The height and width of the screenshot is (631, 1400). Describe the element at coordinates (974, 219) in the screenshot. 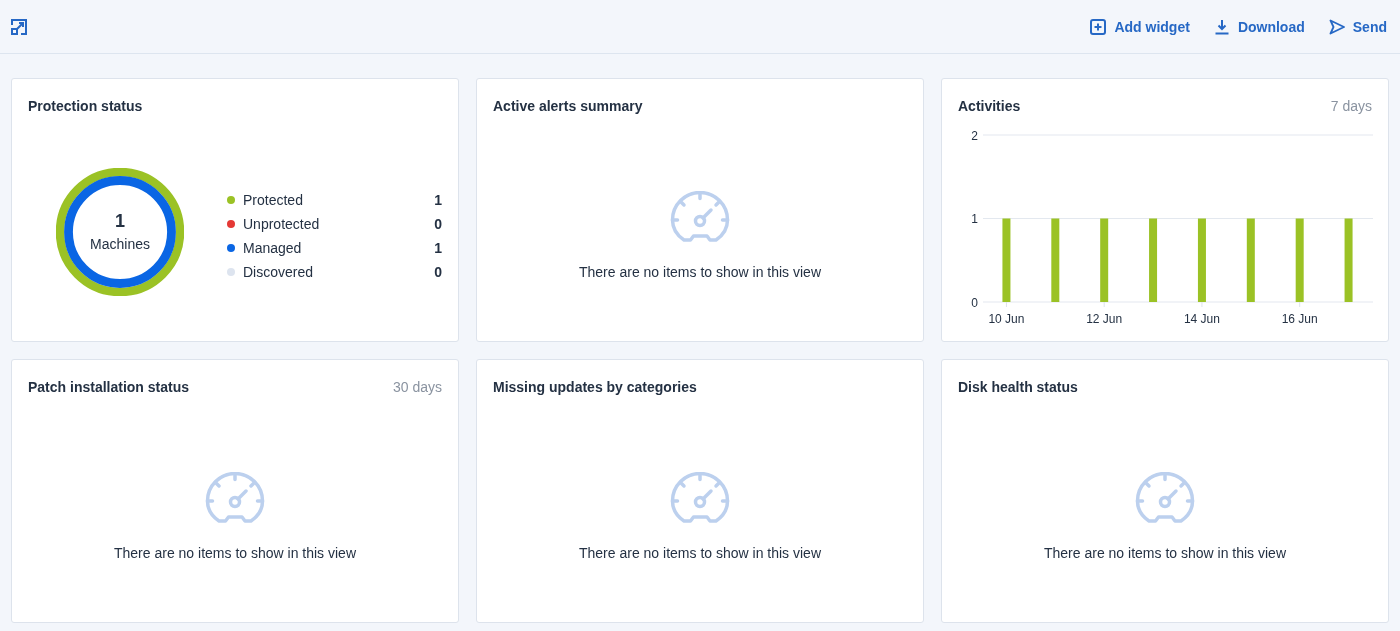

I see `y-tick-label: 1` at that location.